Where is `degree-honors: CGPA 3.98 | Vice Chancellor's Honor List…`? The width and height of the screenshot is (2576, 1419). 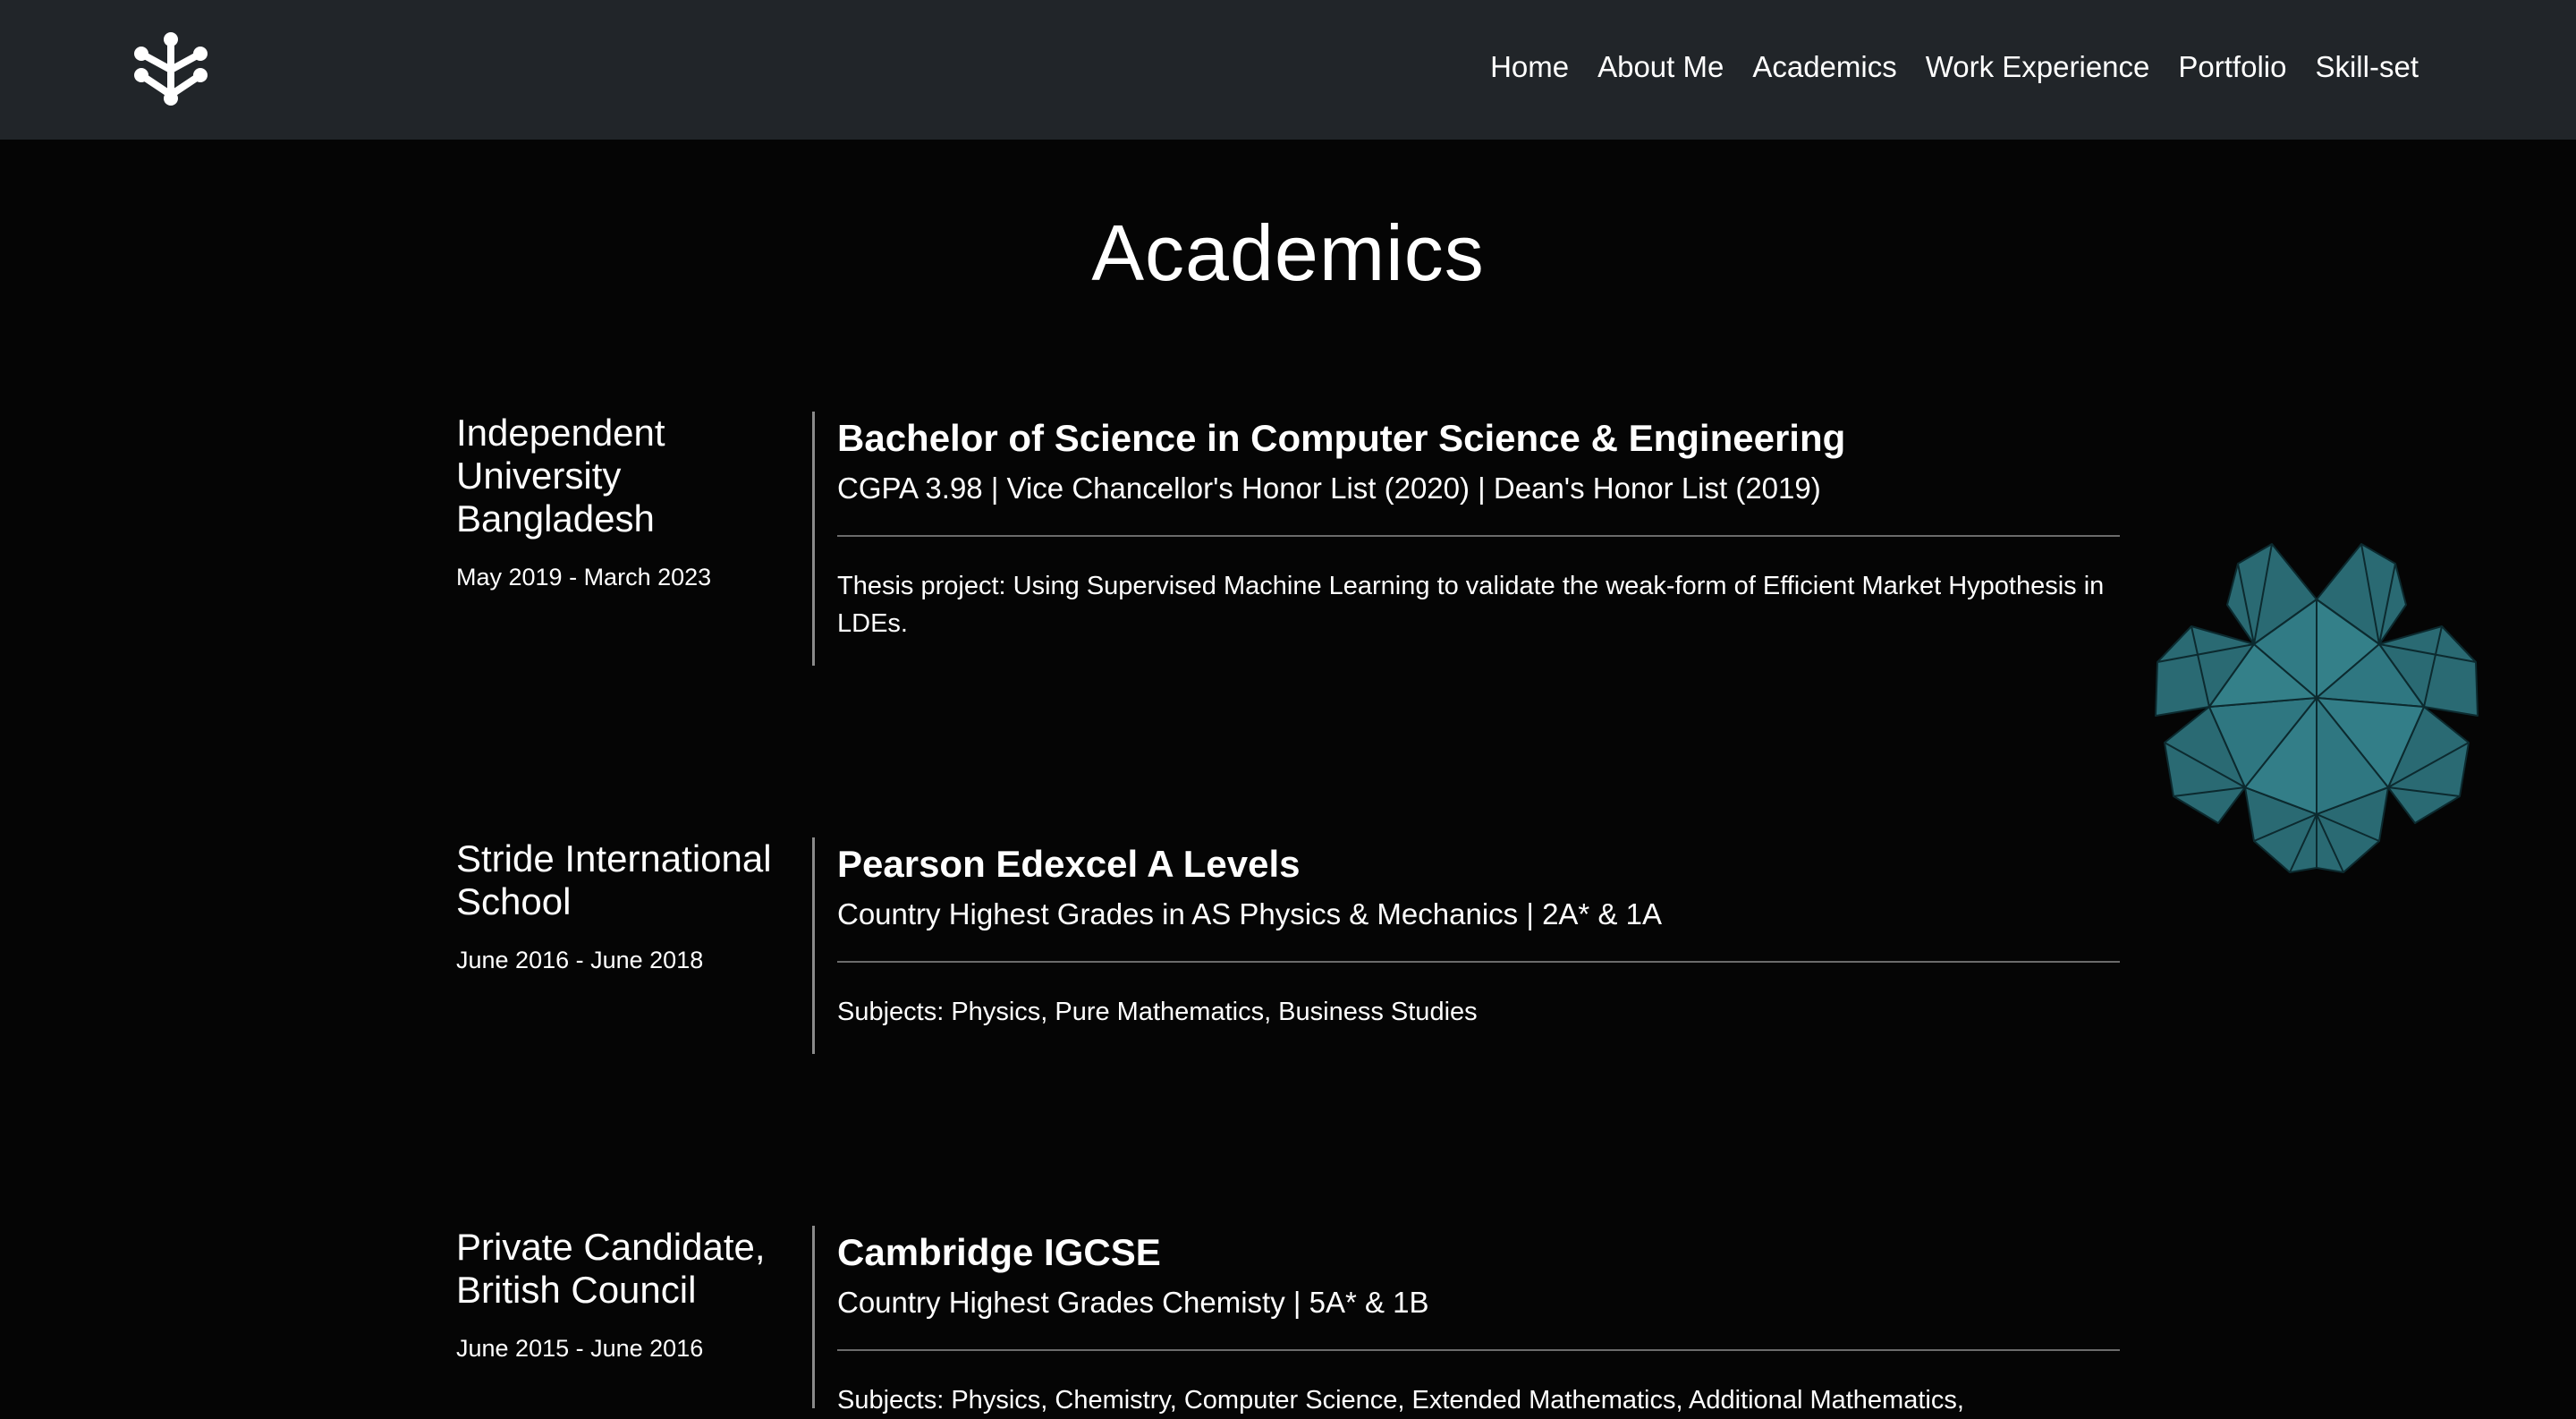
degree-honors: CGPA 3.98 | Vice Chancellor's Honor List… is located at coordinates (1329, 488).